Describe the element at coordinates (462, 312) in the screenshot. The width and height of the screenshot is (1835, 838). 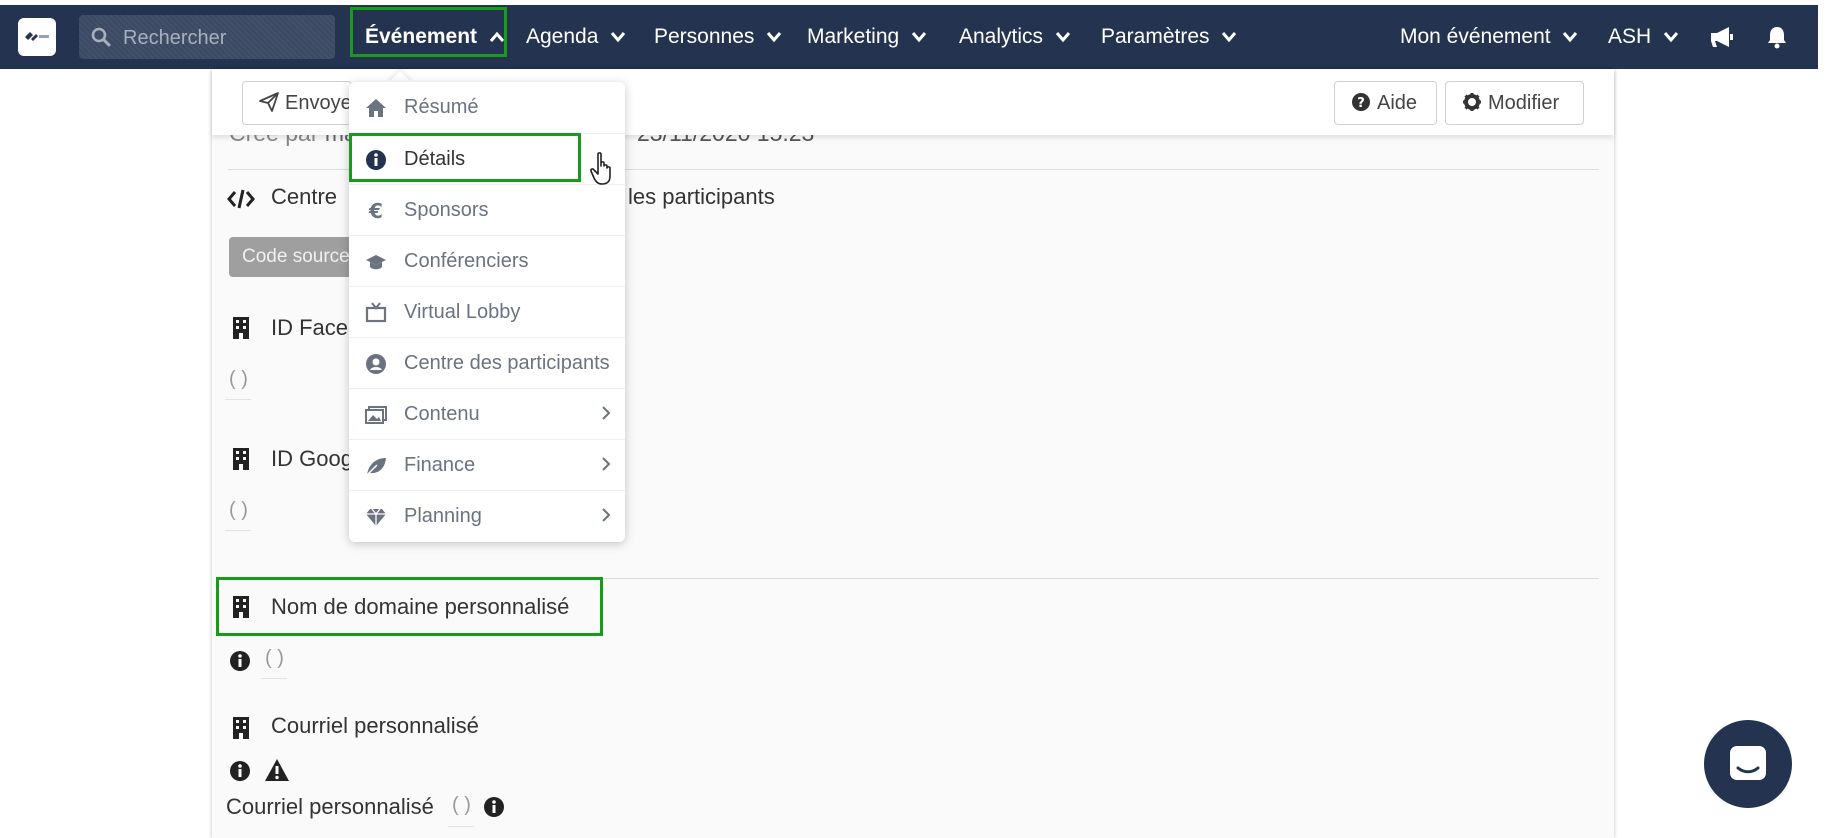
I see `menu-item-label: Virtual Lobby` at that location.